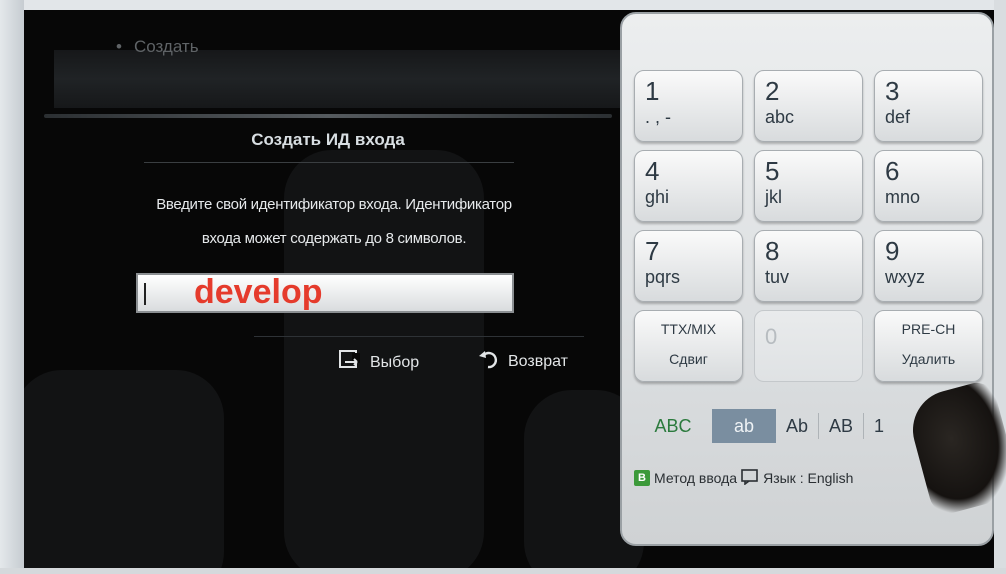 The image size is (1006, 574). I want to click on key-letters: abc, so click(780, 117).